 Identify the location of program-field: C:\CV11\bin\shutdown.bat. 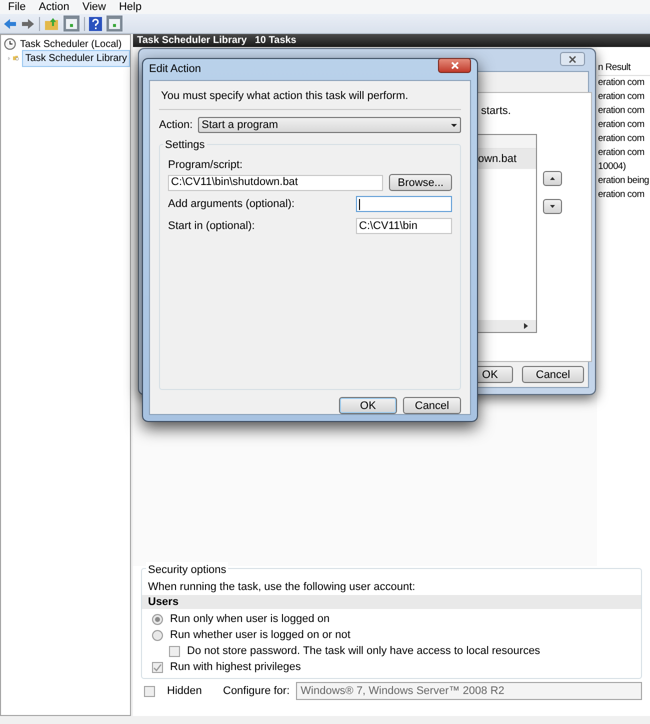
(276, 182).